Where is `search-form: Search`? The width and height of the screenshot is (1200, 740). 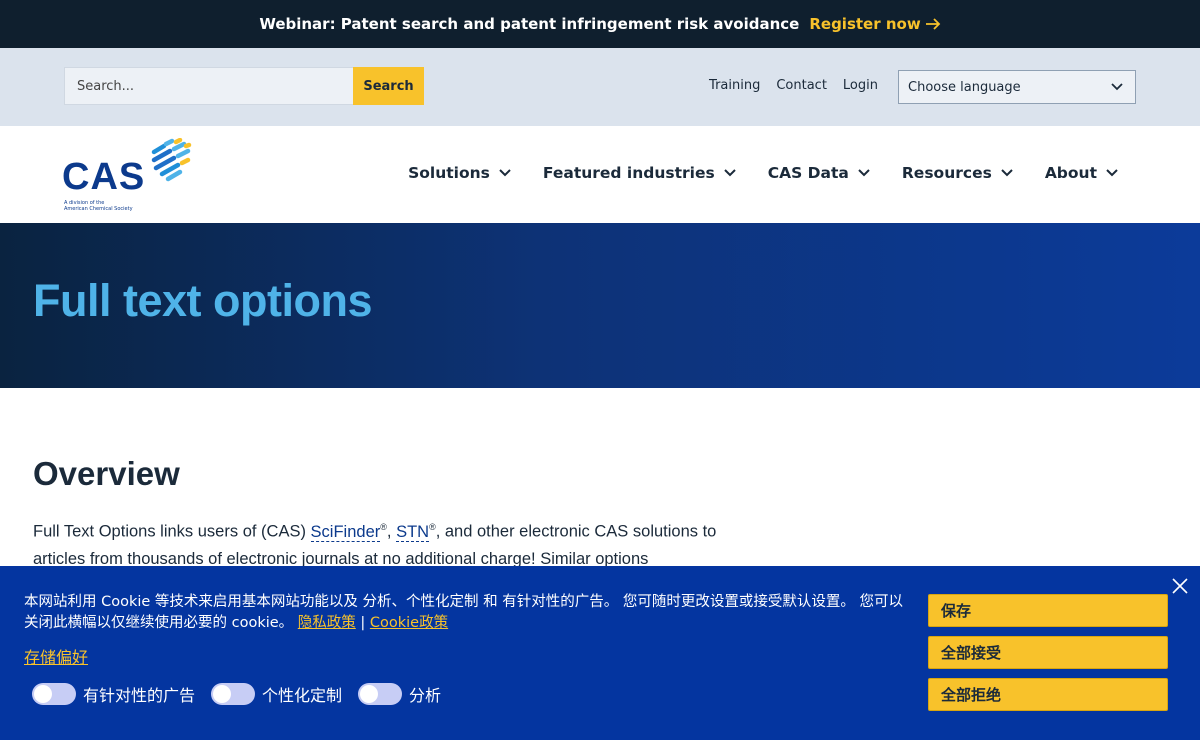
search-form: Search is located at coordinates (244, 86).